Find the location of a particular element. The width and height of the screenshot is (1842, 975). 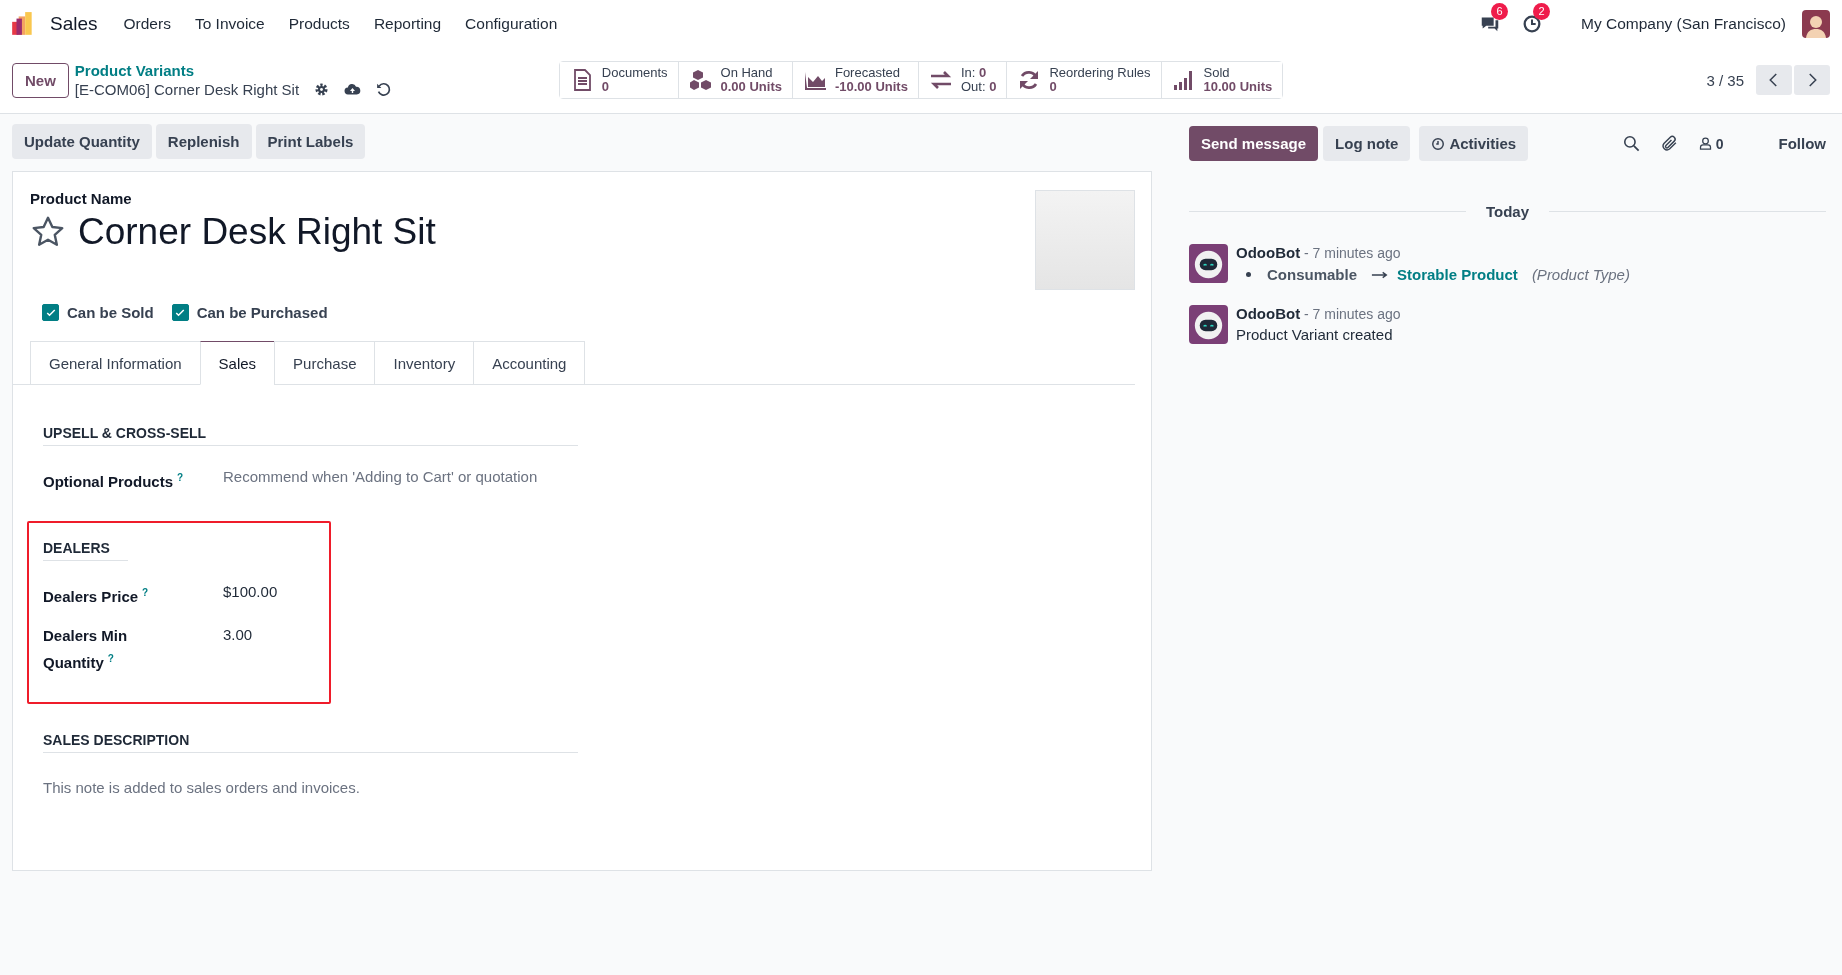

undo-icon is located at coordinates (384, 89).